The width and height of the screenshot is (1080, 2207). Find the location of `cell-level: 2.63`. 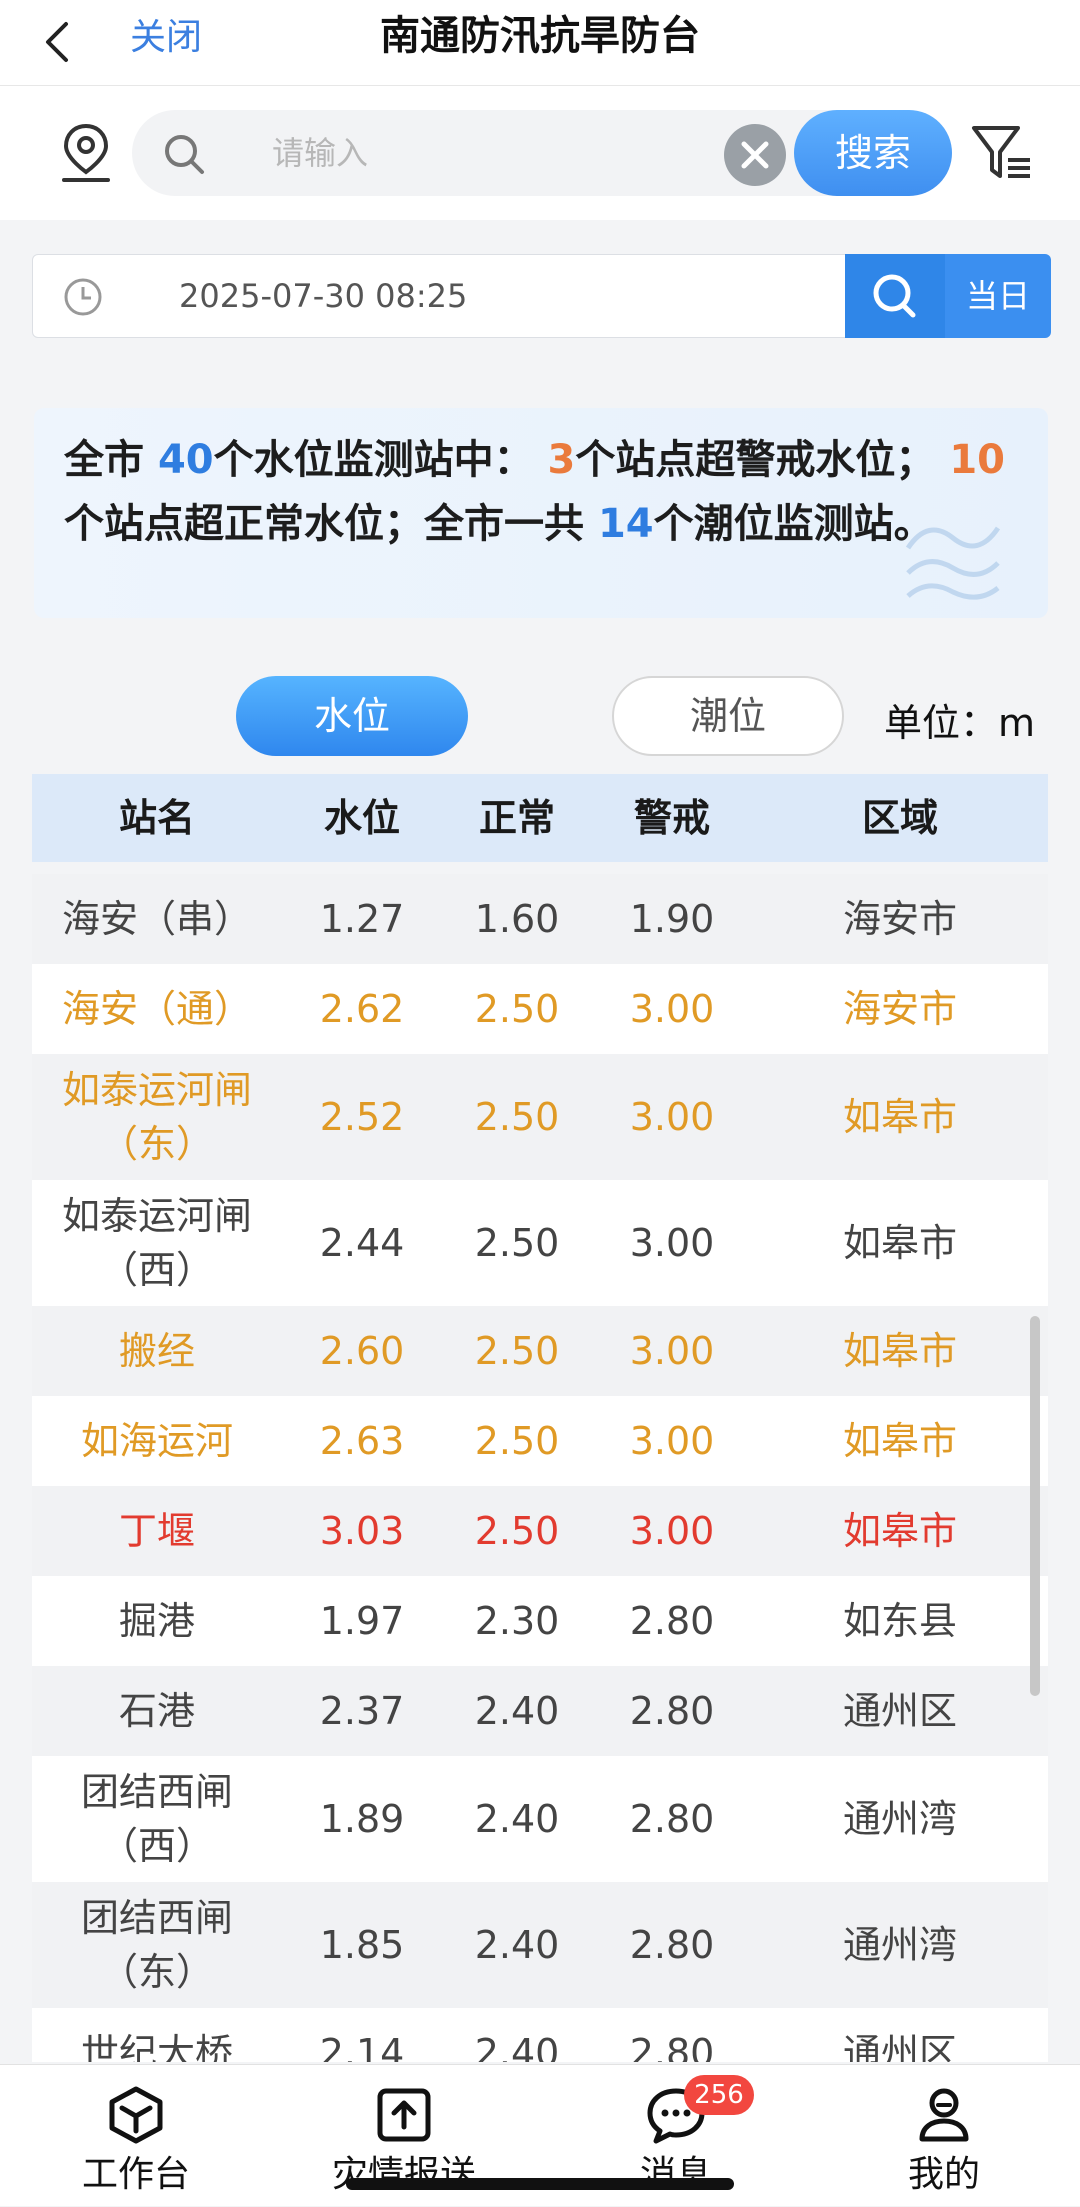

cell-level: 2.63 is located at coordinates (362, 1441).